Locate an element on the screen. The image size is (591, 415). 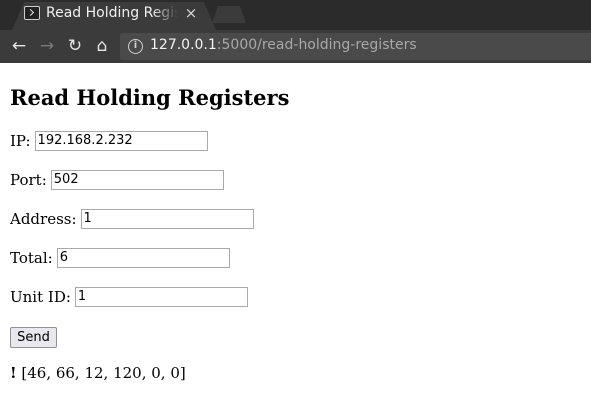
new-tab-button is located at coordinates (229, 14).